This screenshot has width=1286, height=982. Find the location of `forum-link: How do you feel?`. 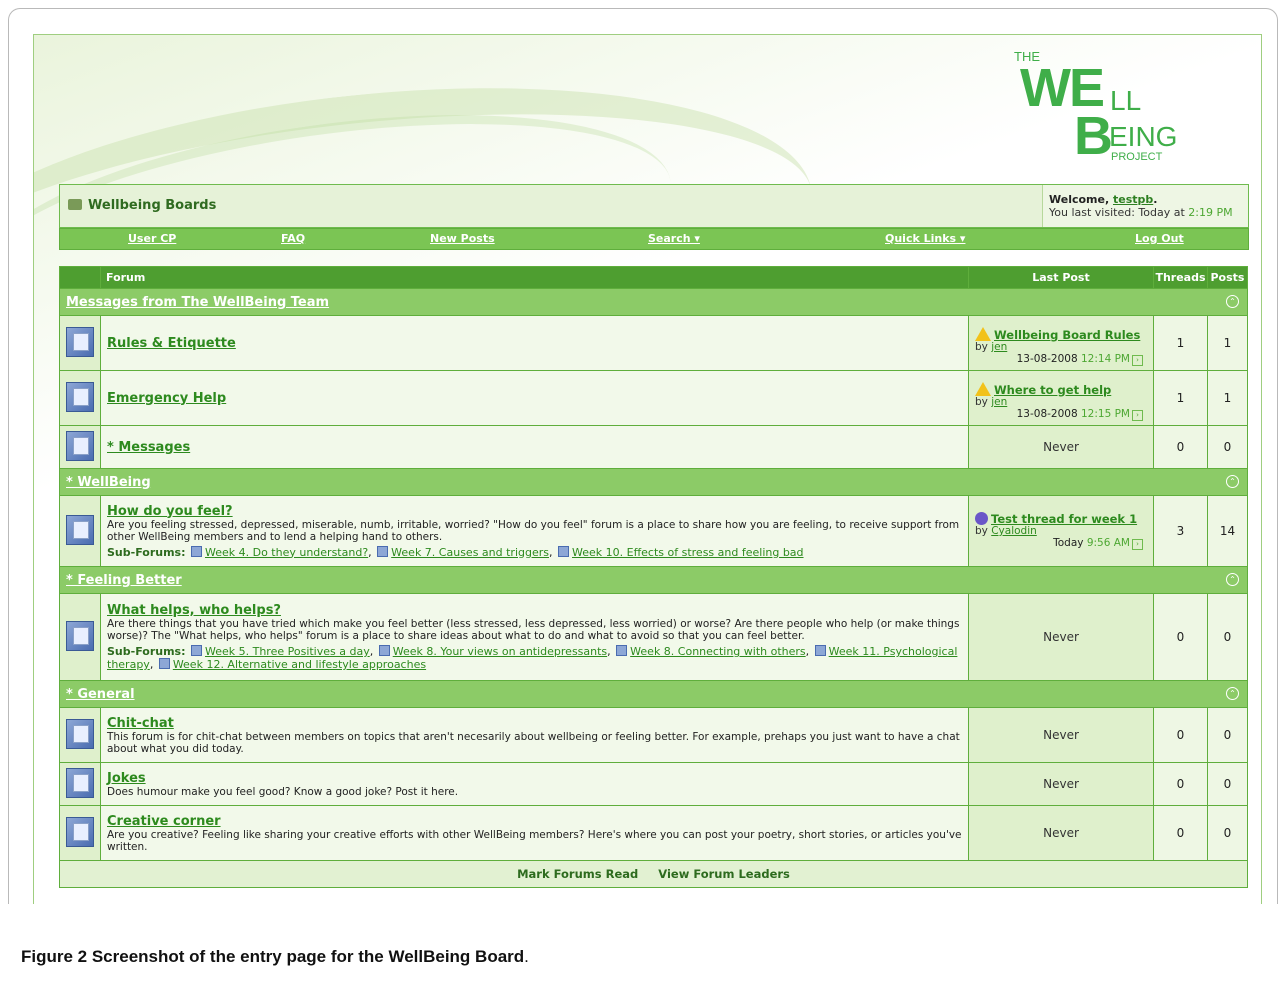

forum-link: How do you feel? is located at coordinates (534, 511).